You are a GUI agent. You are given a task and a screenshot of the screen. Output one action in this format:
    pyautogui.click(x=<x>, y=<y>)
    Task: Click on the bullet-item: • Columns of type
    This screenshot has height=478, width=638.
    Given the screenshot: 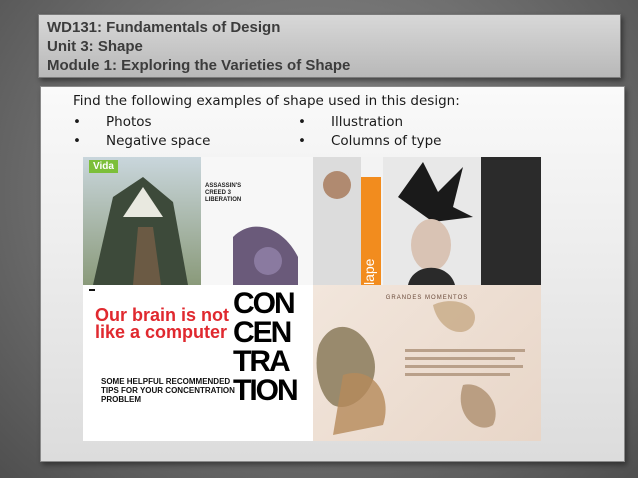 What is the action you would take?
    pyautogui.click(x=405, y=141)
    